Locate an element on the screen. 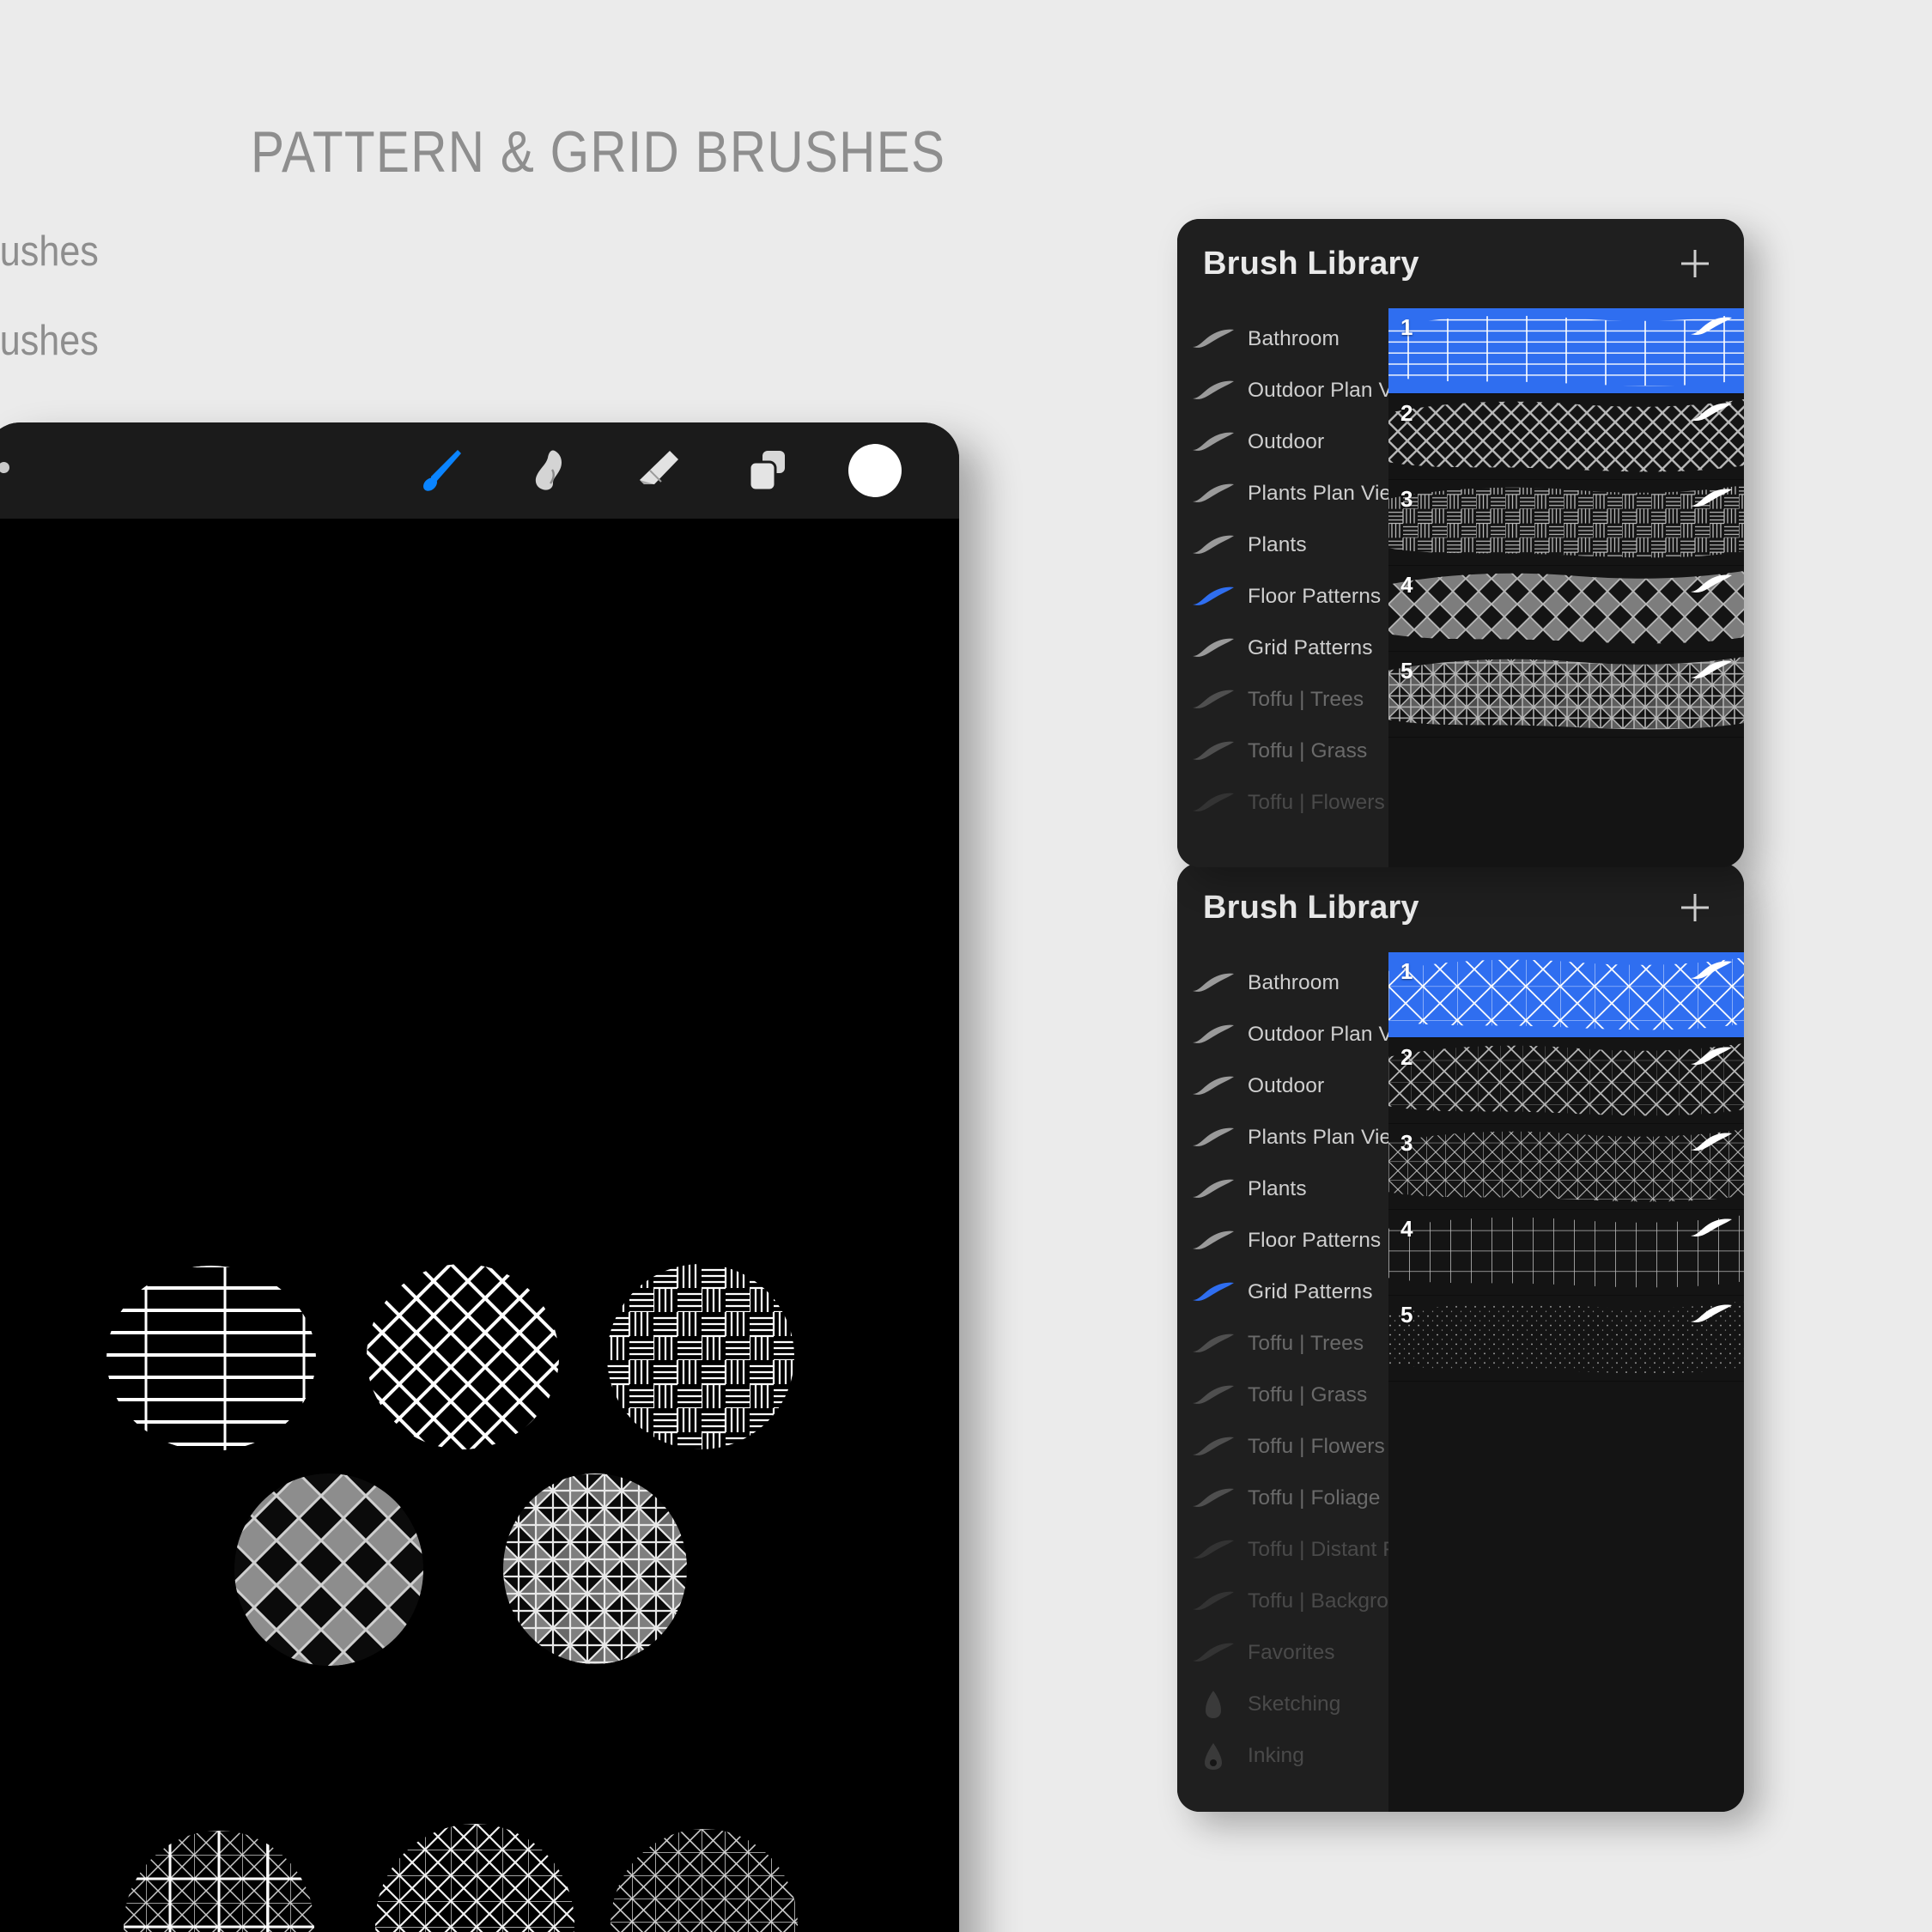 The height and width of the screenshot is (1932, 1932). brush-grid-floor: 1 2 3 4 5 is located at coordinates (1566, 587).